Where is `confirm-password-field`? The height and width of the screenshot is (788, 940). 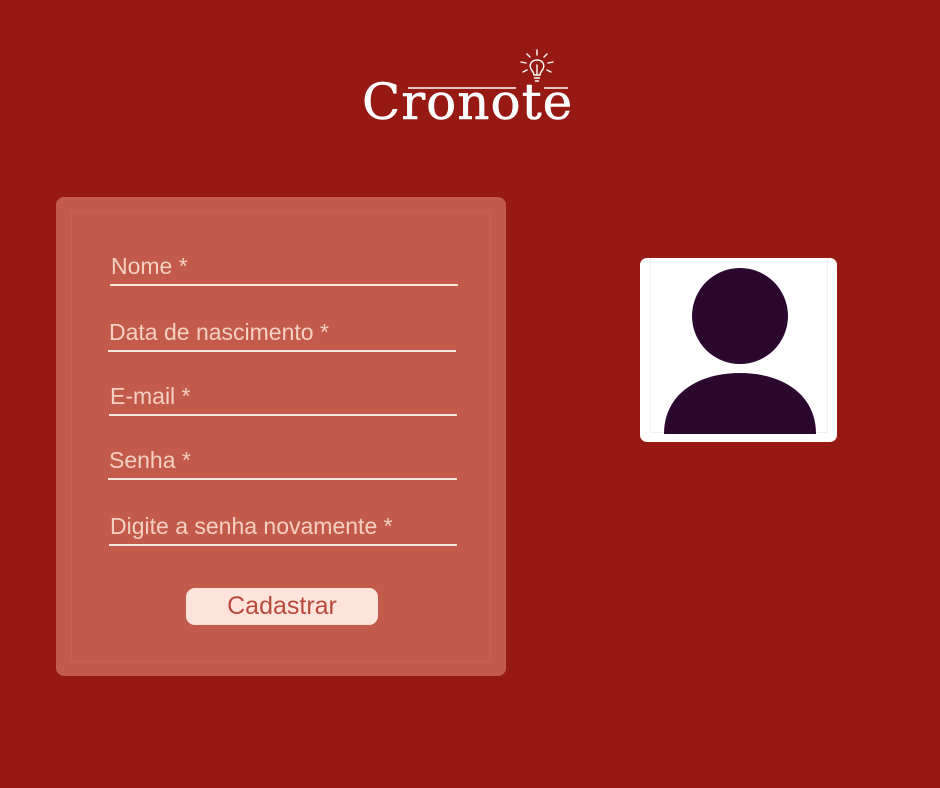 confirm-password-field is located at coordinates (283, 527).